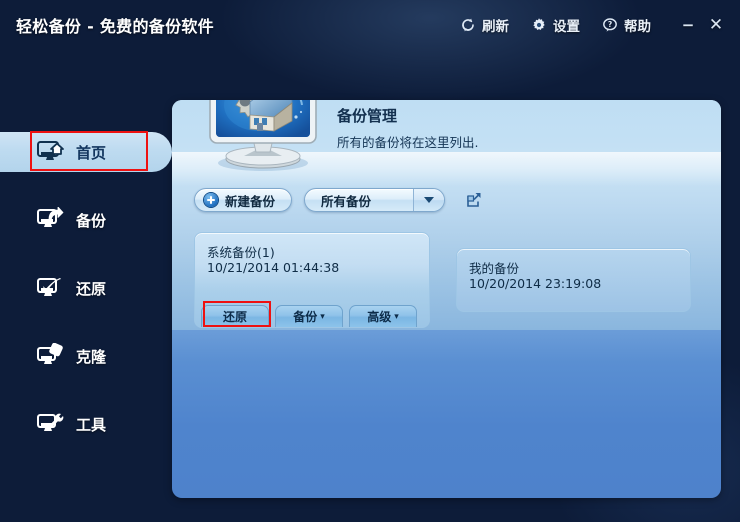 This screenshot has width=740, height=522. What do you see at coordinates (305, 317) in the screenshot?
I see `backup-button-label: 备份` at bounding box center [305, 317].